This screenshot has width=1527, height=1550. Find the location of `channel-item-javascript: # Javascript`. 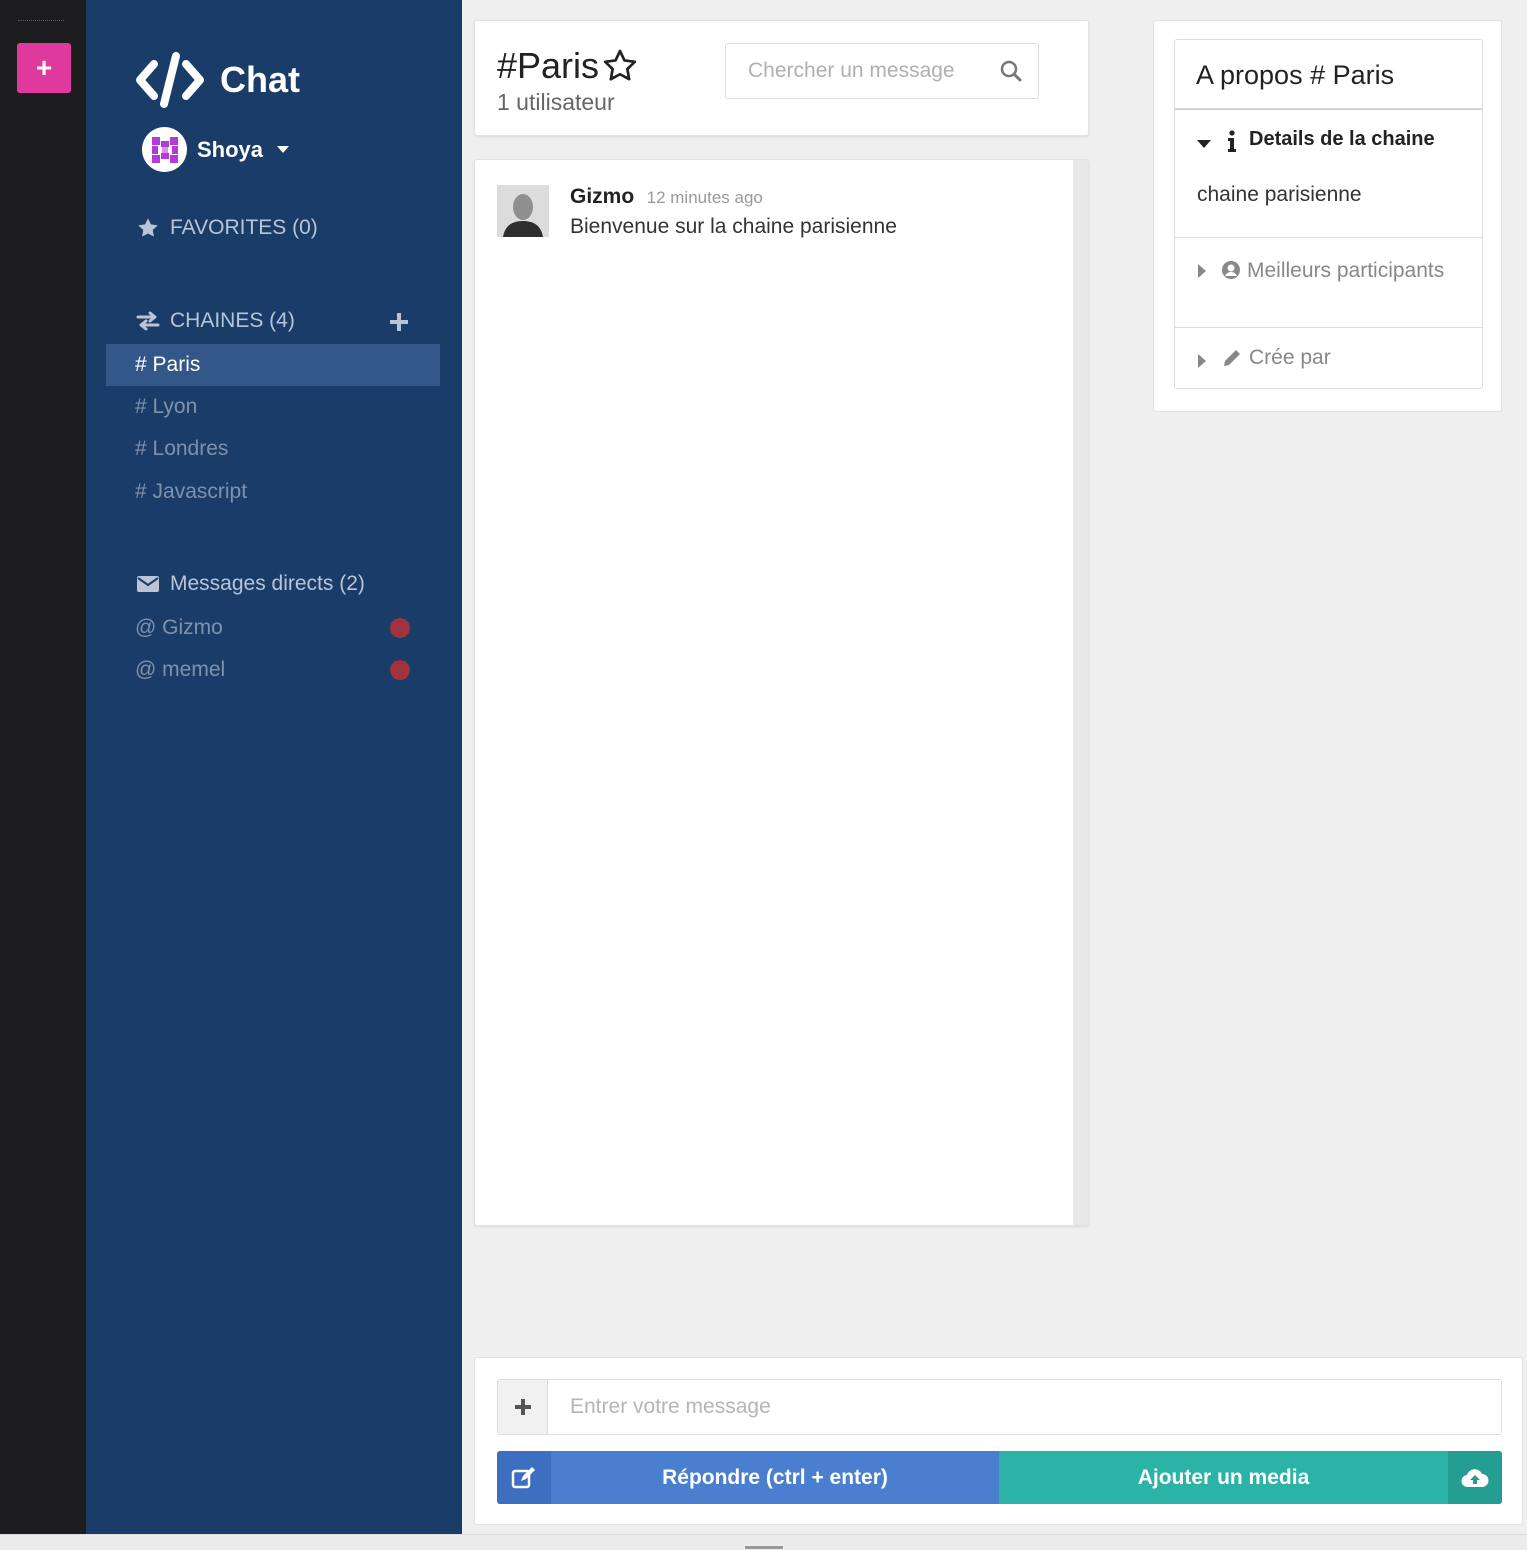

channel-item-javascript: # Javascript is located at coordinates (273, 492).